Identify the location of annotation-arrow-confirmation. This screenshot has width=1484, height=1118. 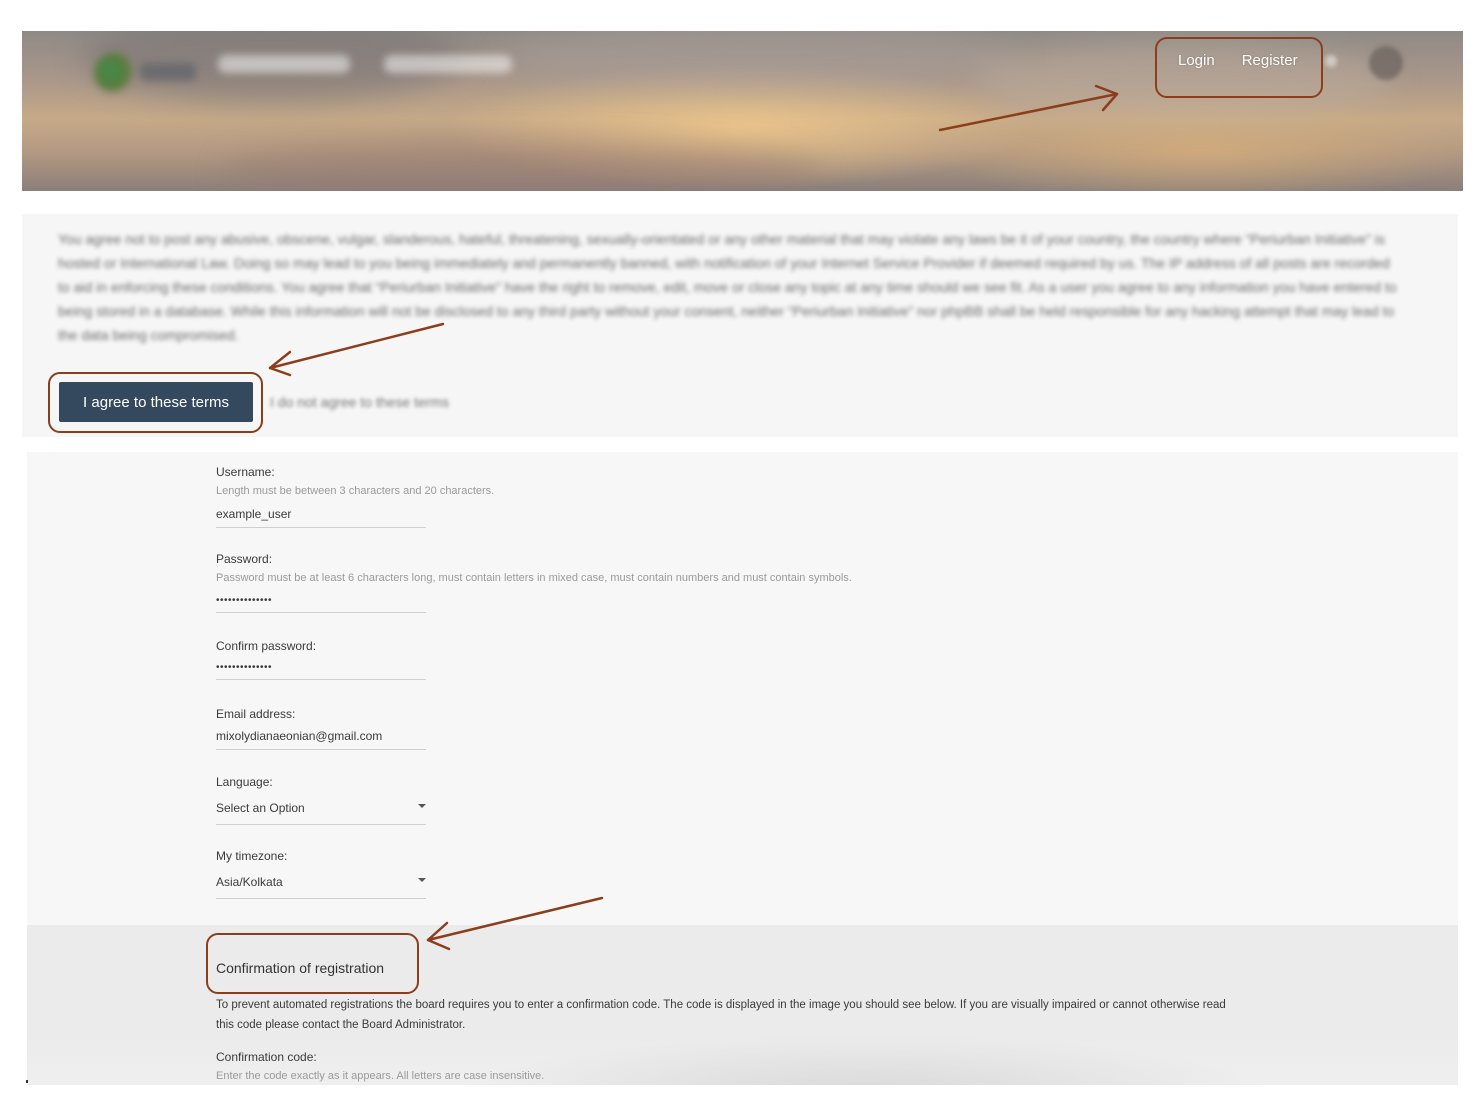
(515, 919).